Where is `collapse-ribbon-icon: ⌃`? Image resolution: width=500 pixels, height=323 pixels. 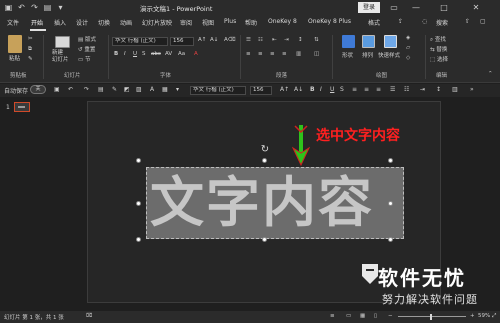 collapse-ribbon-icon: ⌃ is located at coordinates (490, 74).